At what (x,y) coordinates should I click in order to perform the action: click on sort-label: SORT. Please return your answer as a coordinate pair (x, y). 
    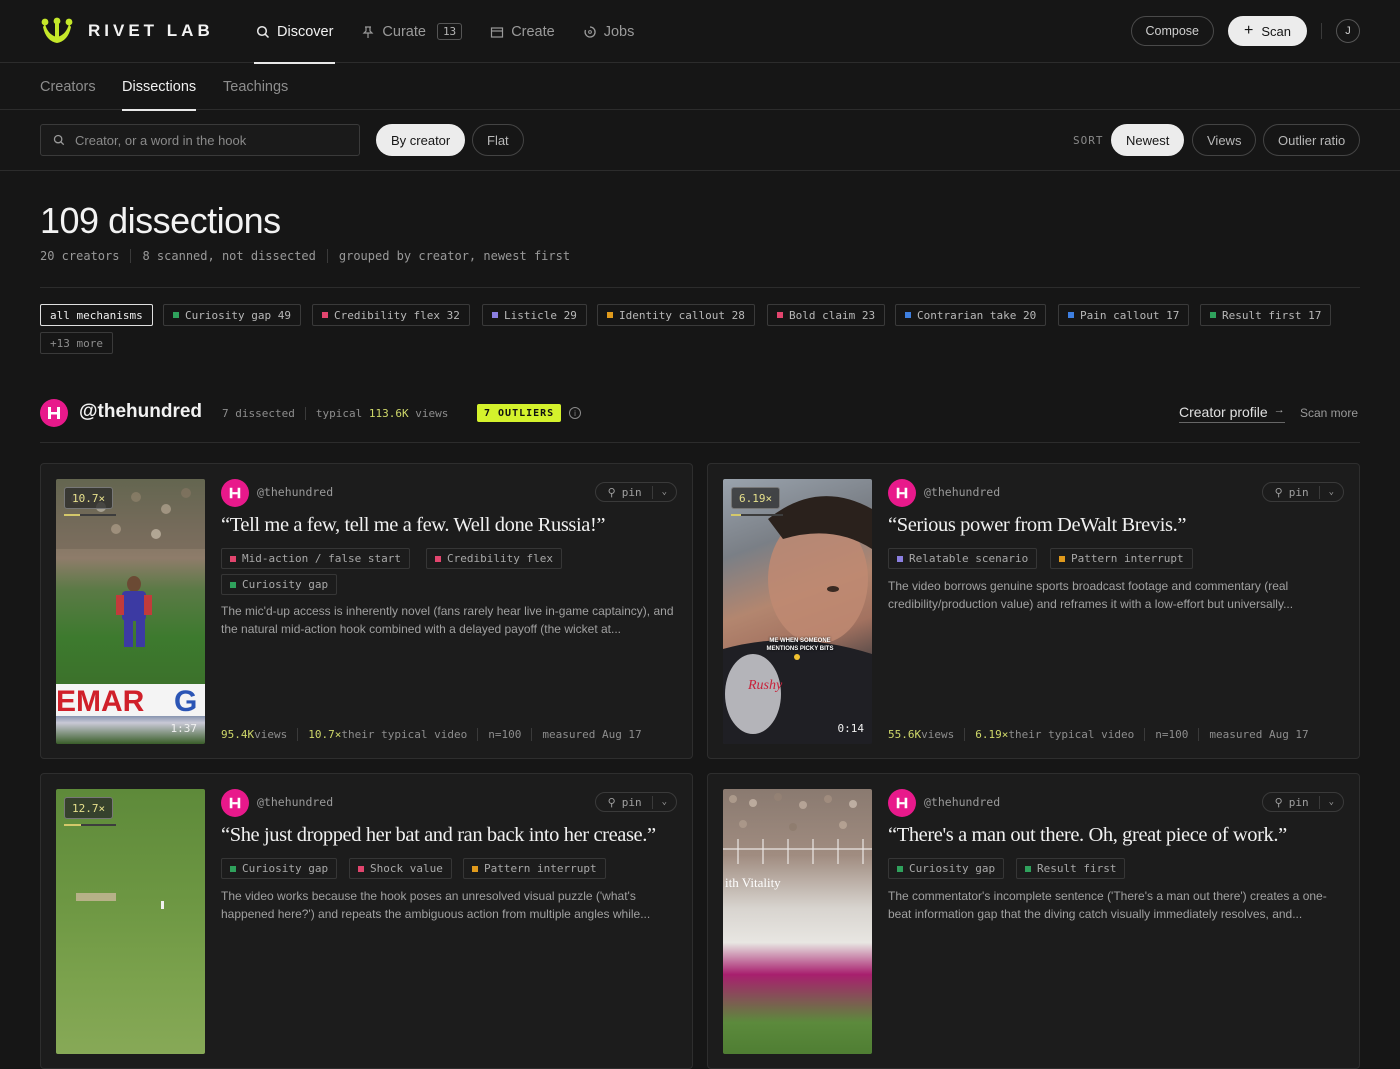
    Looking at the image, I should click on (1088, 140).